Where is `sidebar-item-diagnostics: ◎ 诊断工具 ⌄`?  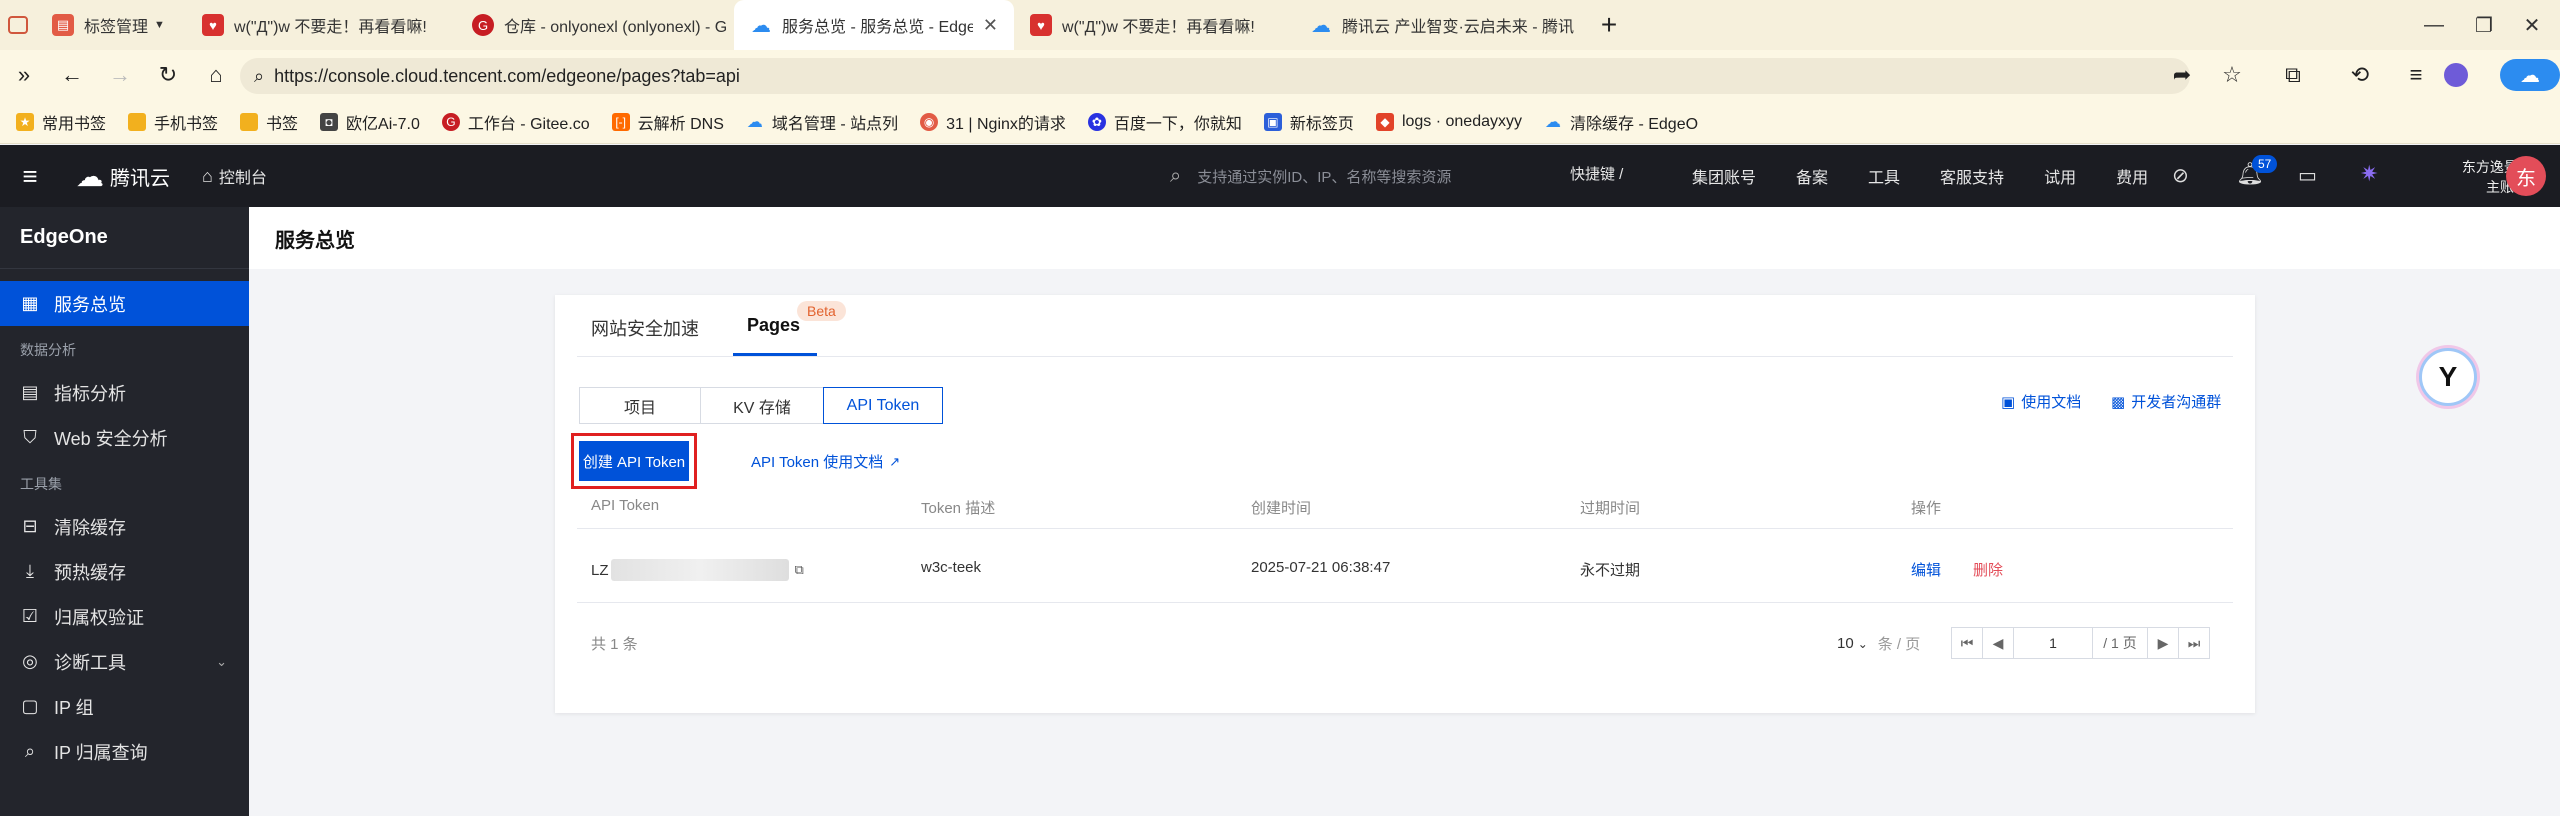 sidebar-item-diagnostics: ◎ 诊断工具 ⌄ is located at coordinates (124, 661).